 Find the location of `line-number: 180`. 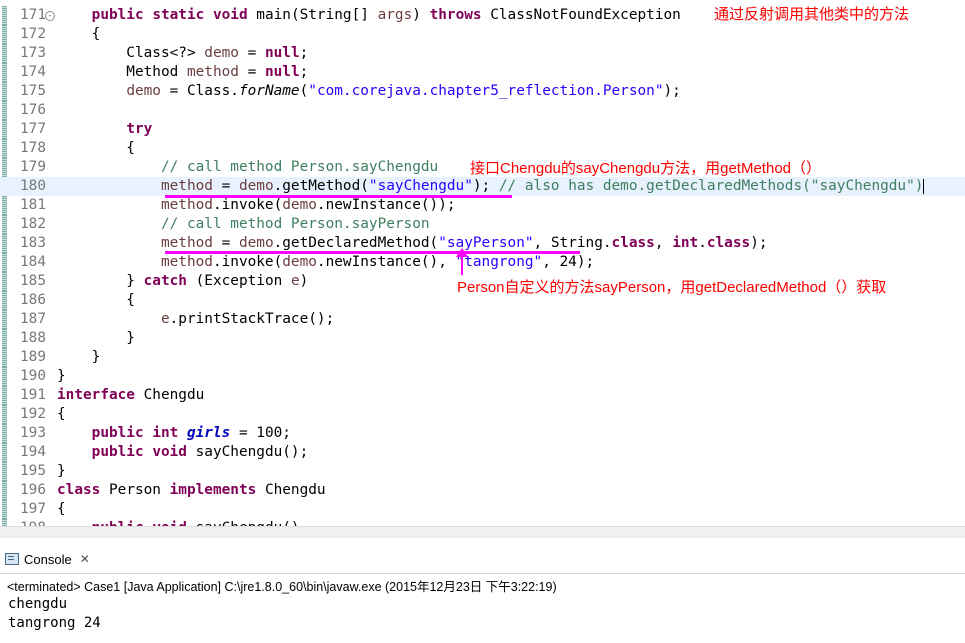

line-number: 180 is located at coordinates (33, 186).